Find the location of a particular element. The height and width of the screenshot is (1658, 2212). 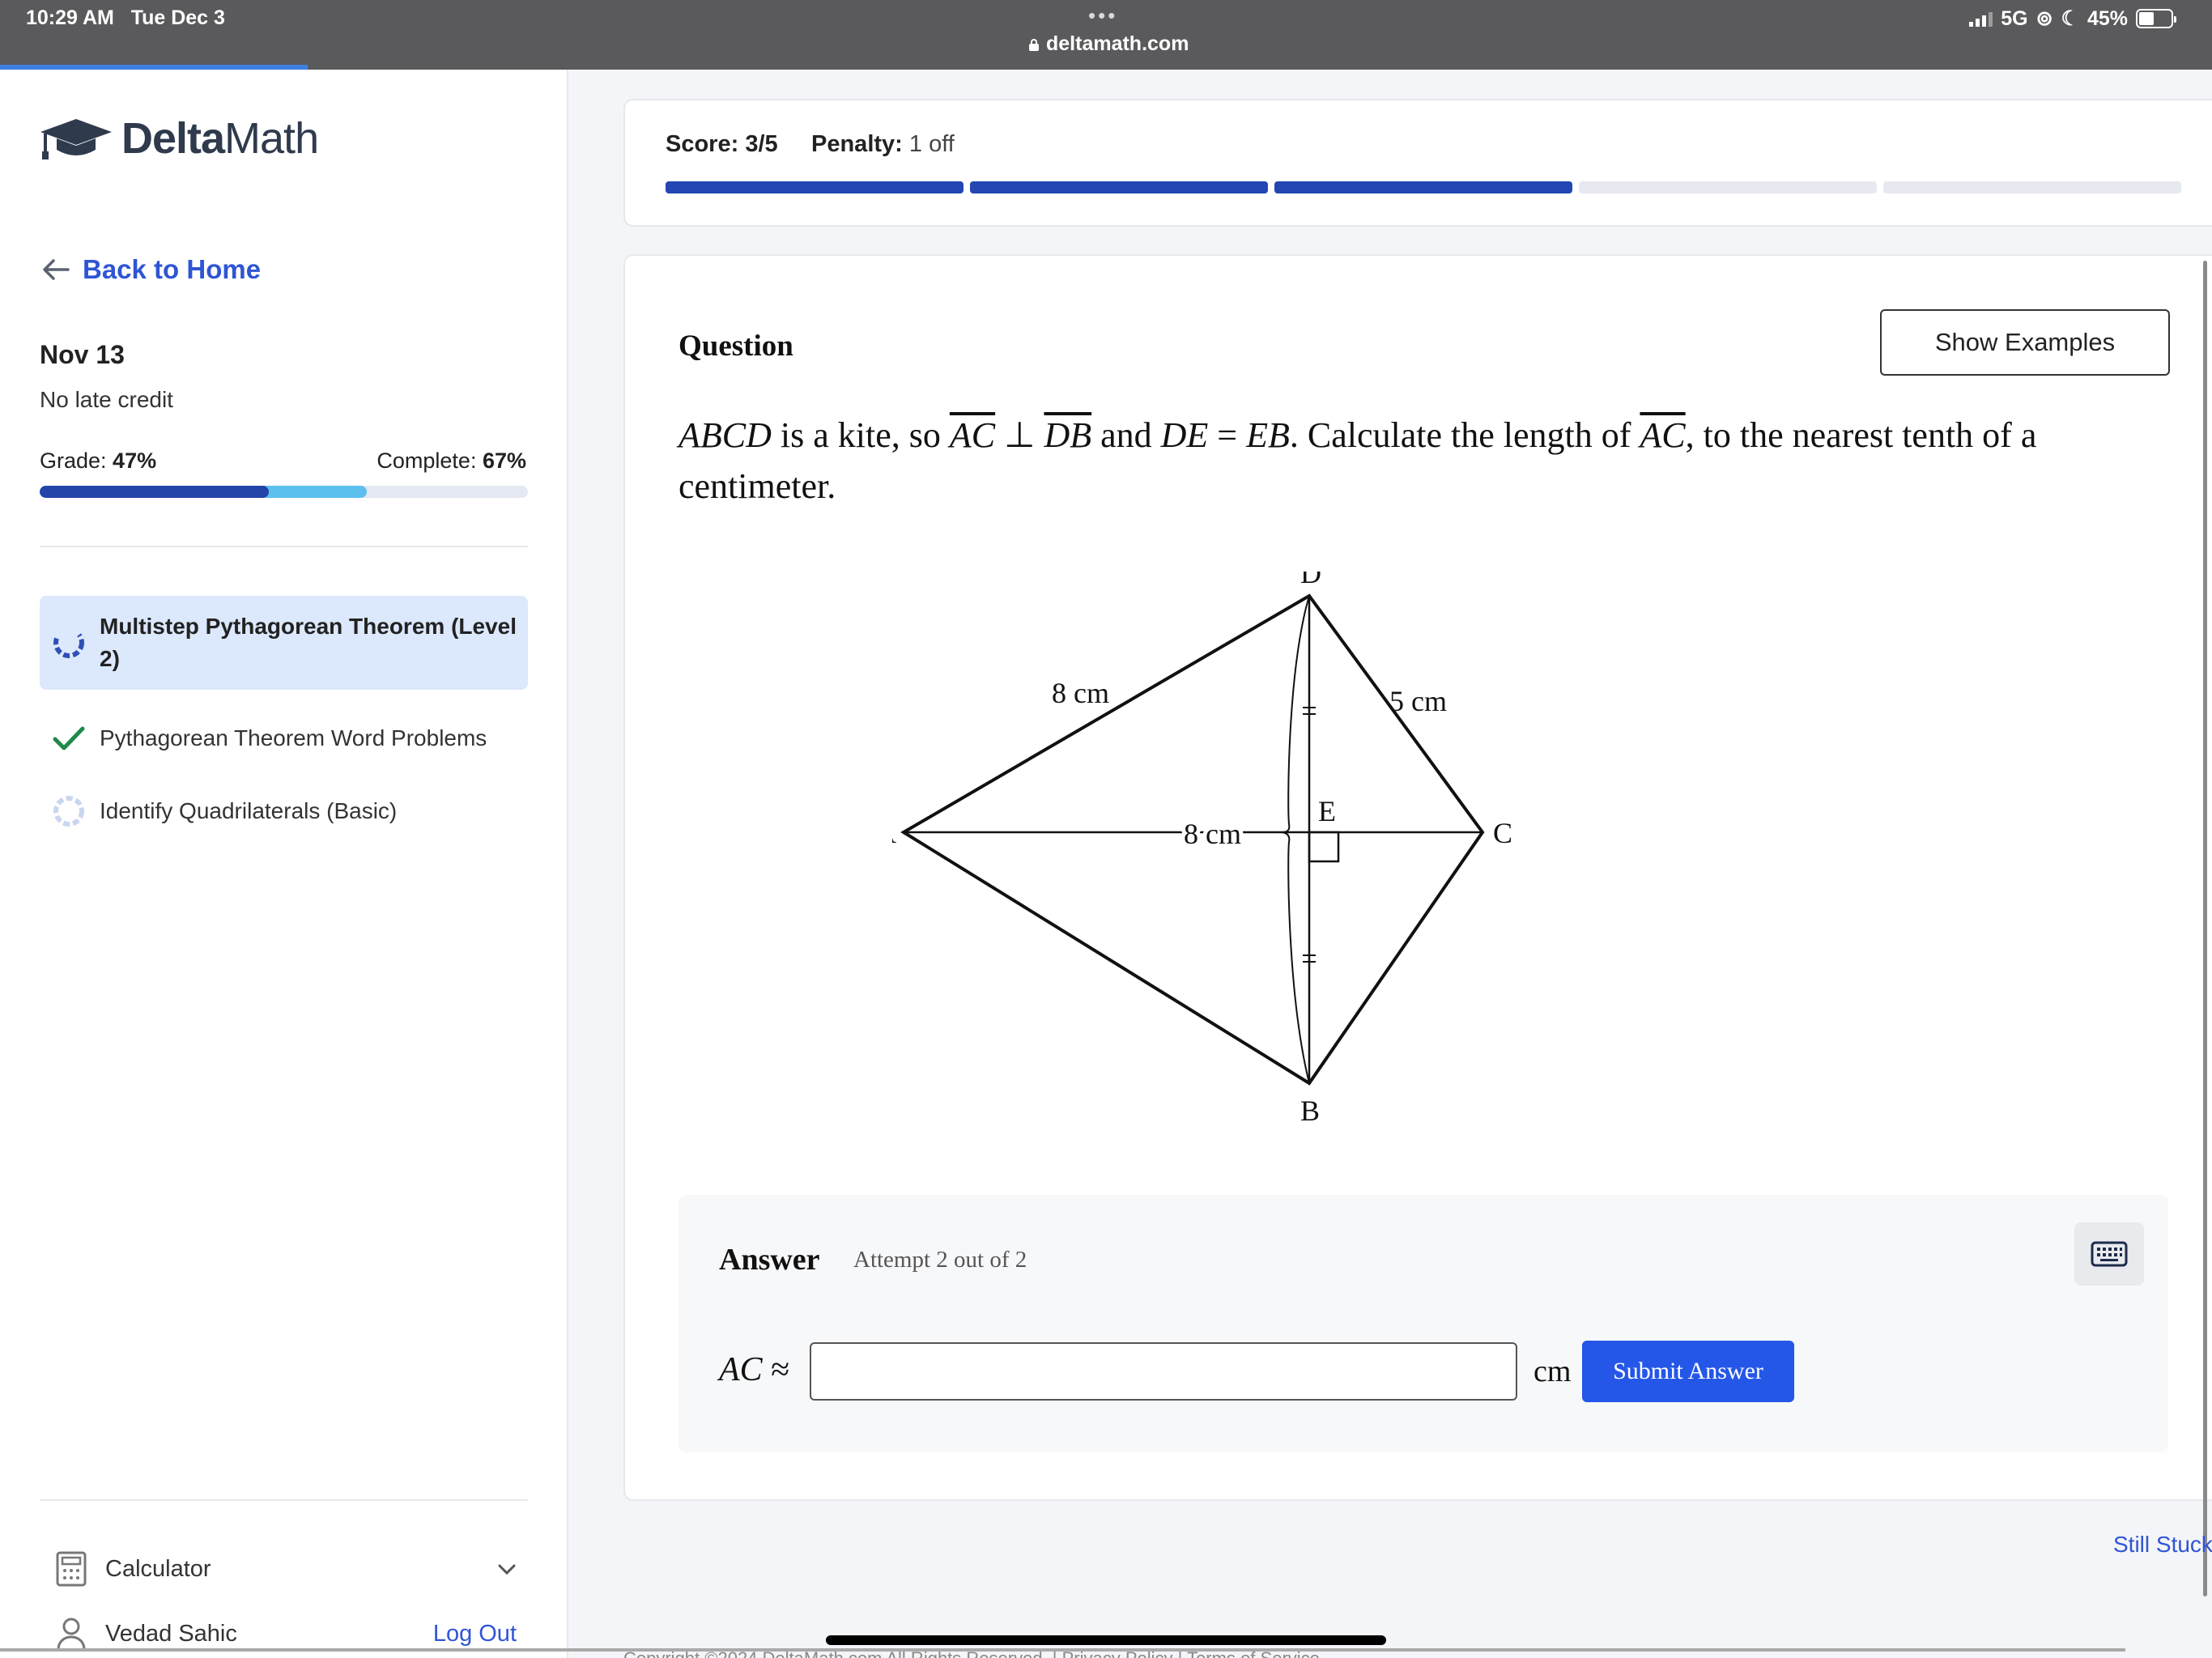

late-credit-note: No late credit is located at coordinates (106, 399).